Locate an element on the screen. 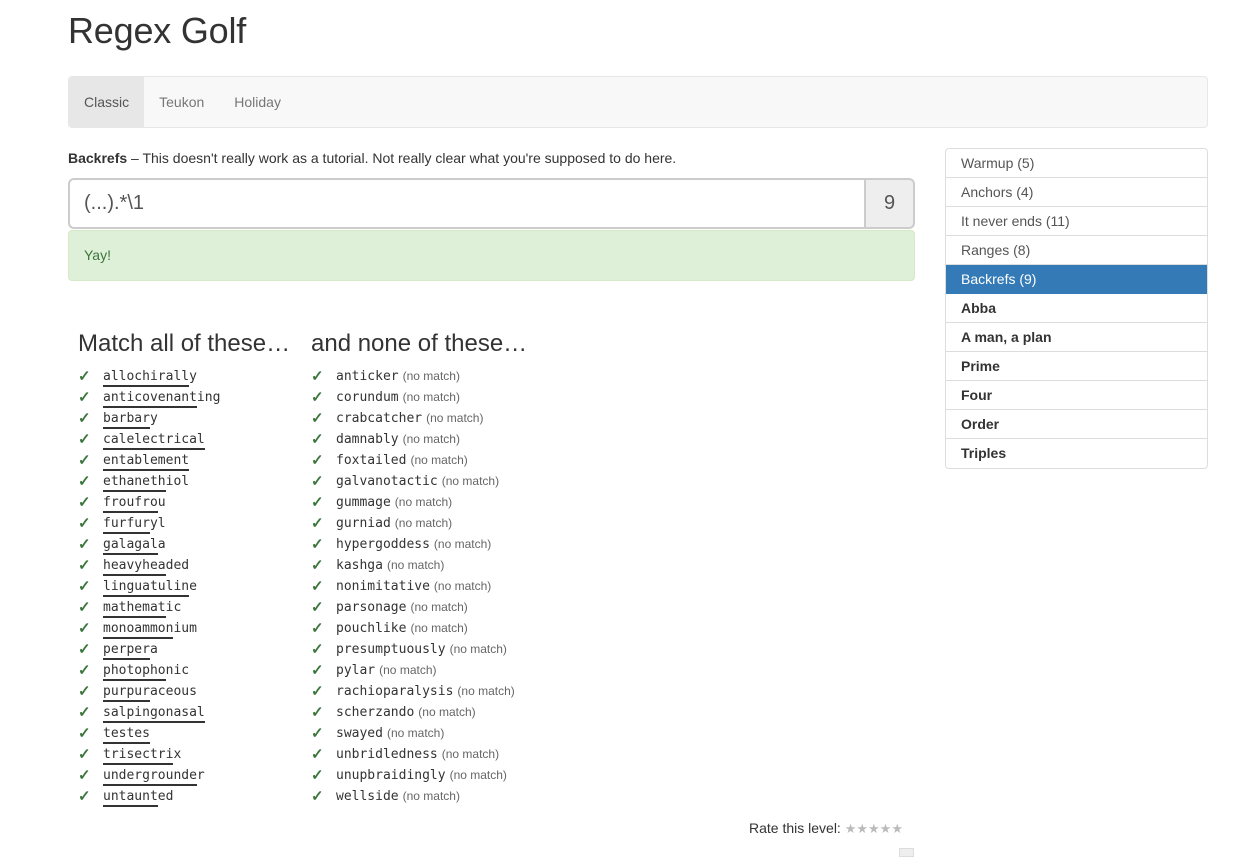 This screenshot has height=857, width=1241. nomatch-word: kashga is located at coordinates (359, 565).